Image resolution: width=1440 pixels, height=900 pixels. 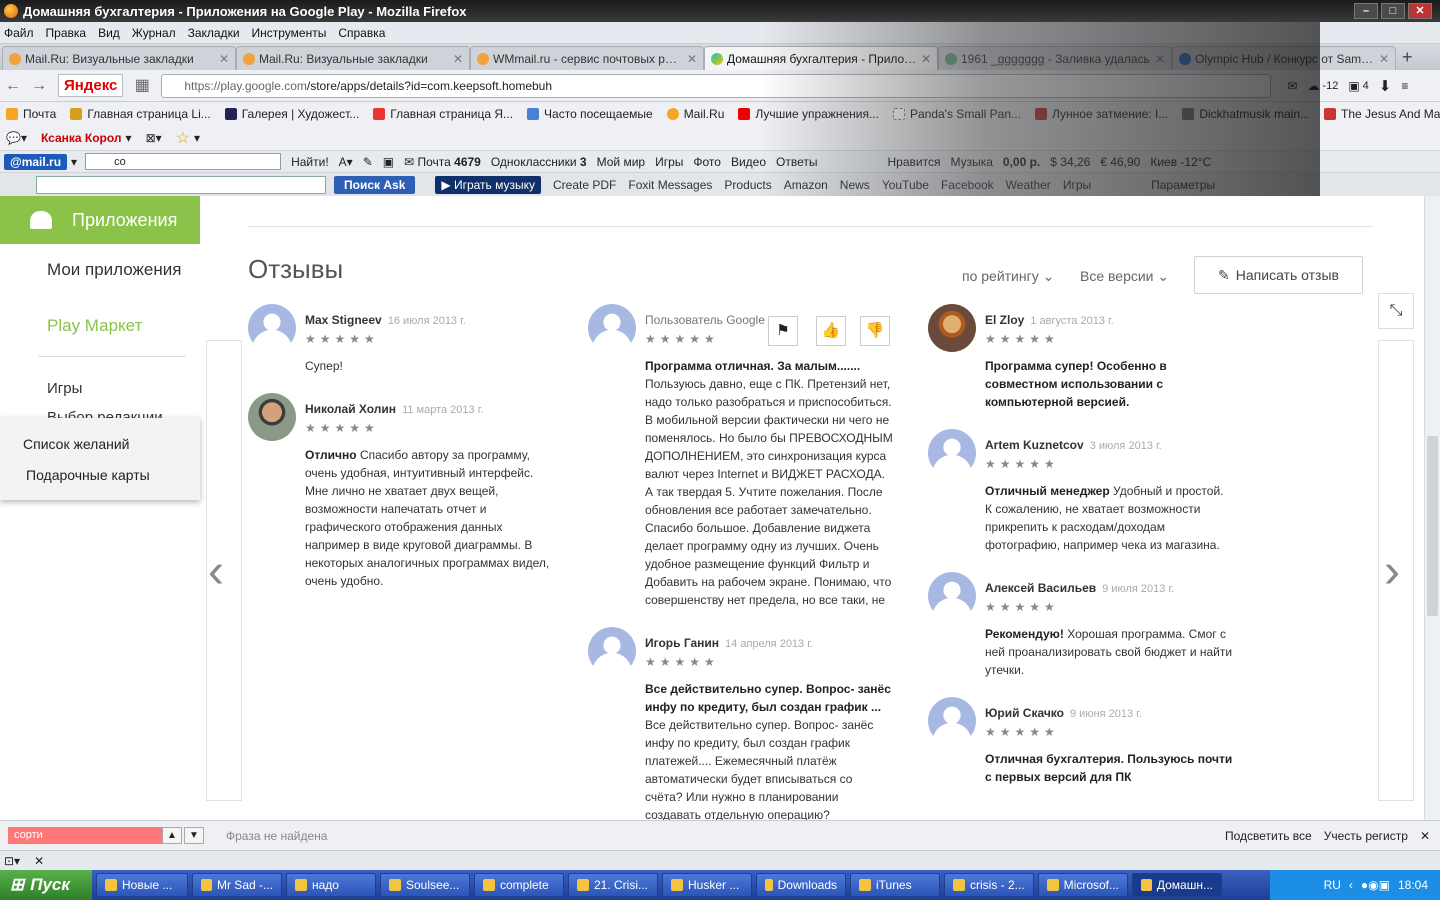 What do you see at coordinates (31, 114) in the screenshot?
I see `bookmark-item: Почта` at bounding box center [31, 114].